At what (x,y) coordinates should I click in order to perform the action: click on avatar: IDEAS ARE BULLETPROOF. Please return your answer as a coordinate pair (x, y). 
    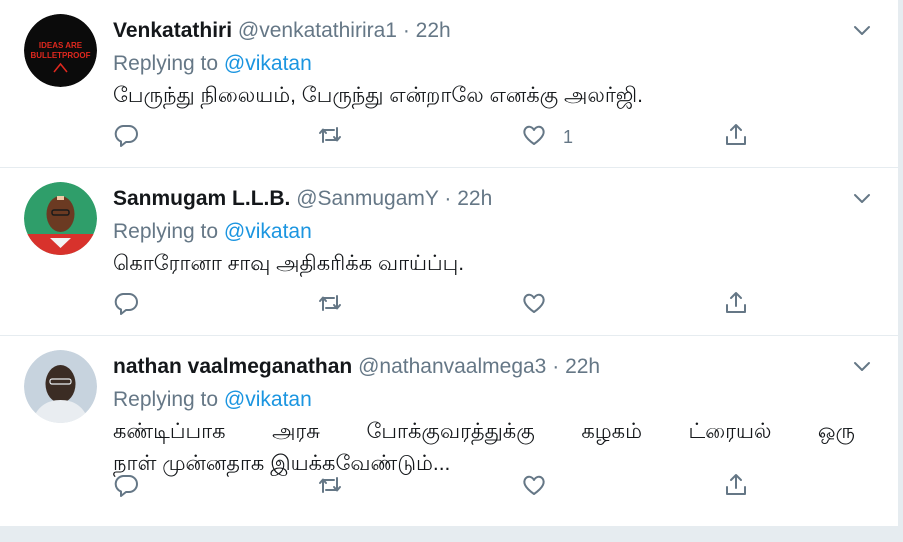
    Looking at the image, I should click on (60, 50).